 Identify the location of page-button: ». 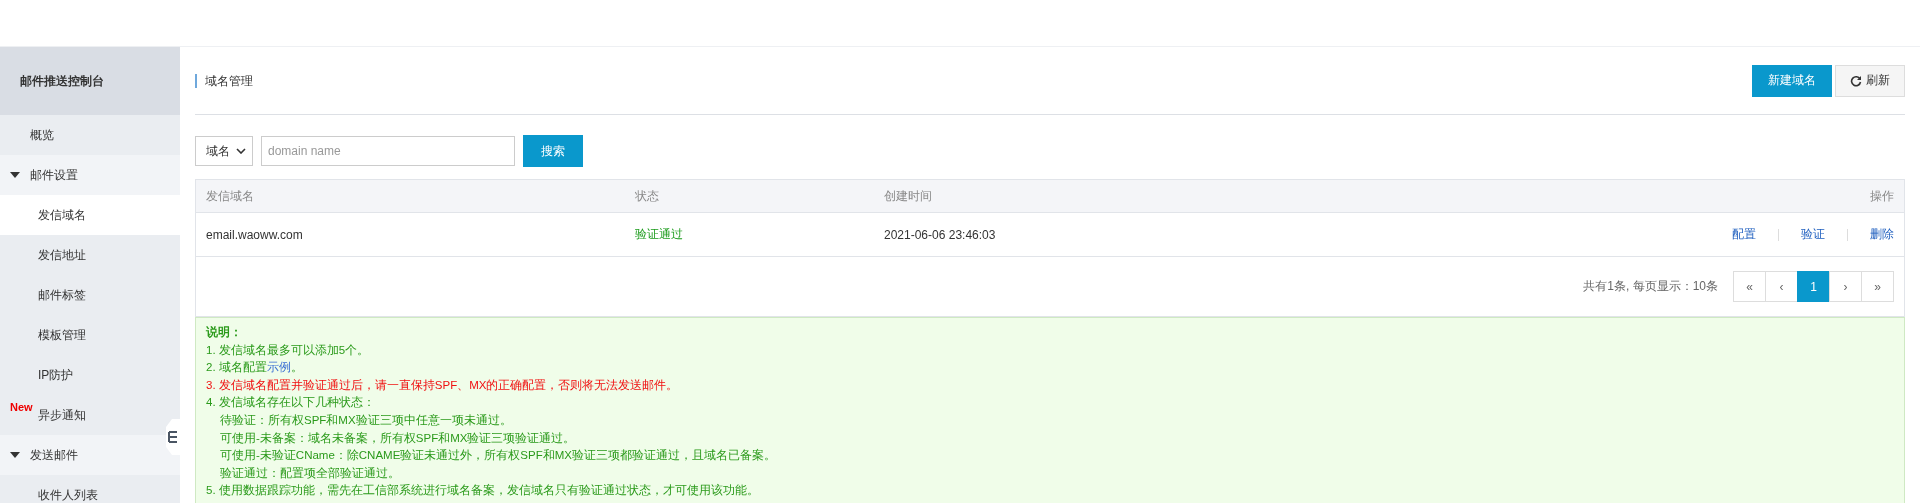
(1877, 286).